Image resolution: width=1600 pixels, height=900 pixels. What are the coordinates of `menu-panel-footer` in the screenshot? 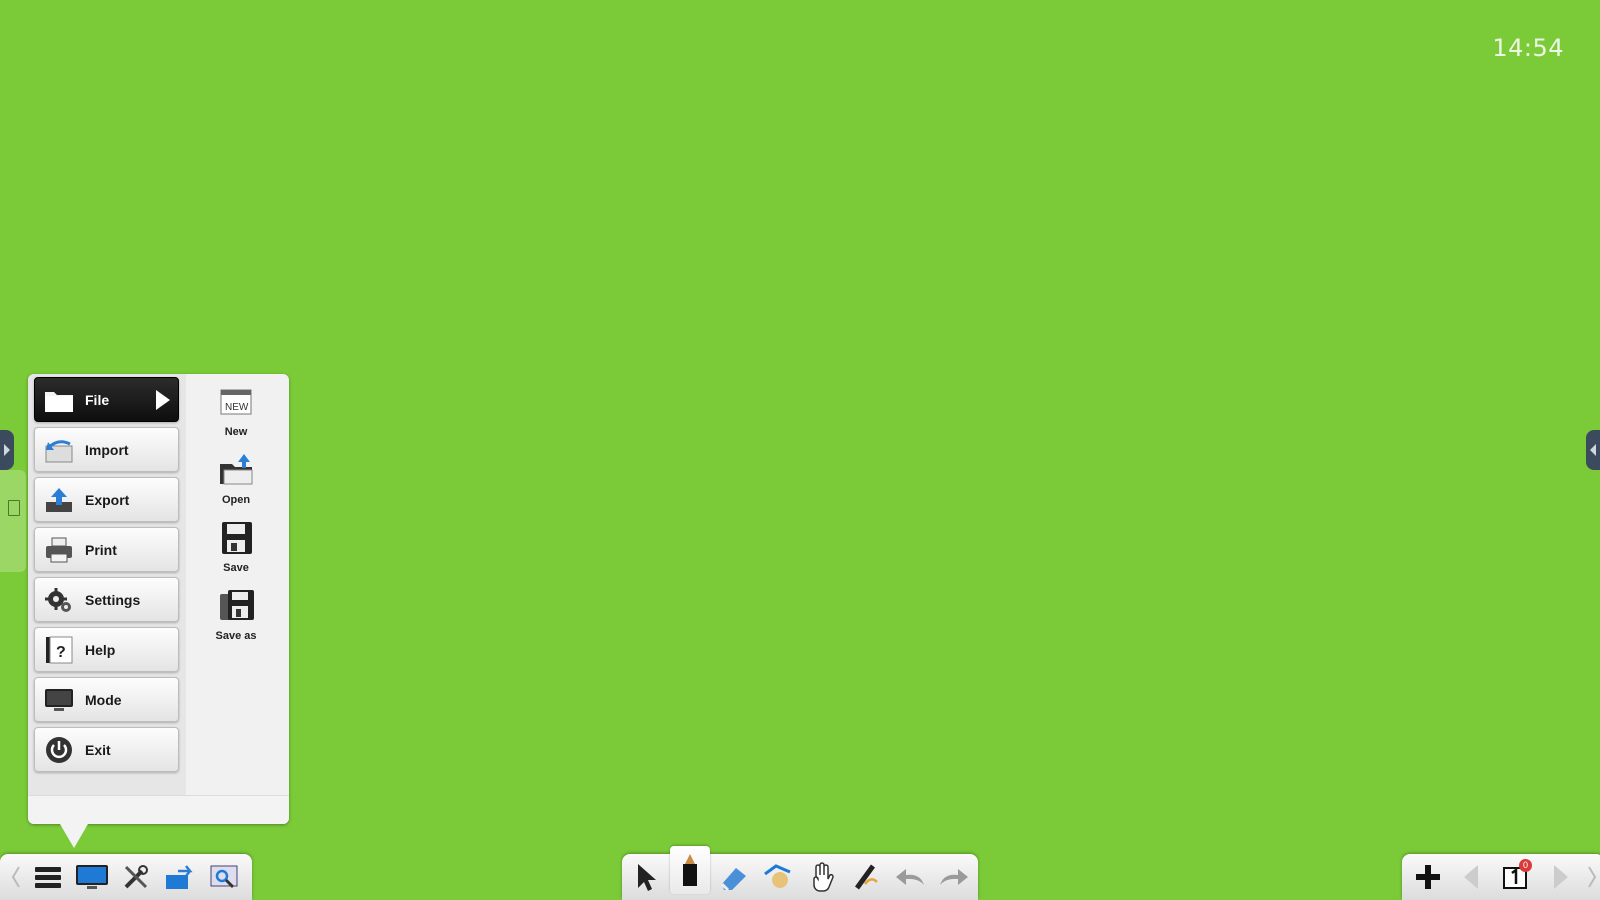 It's located at (158, 809).